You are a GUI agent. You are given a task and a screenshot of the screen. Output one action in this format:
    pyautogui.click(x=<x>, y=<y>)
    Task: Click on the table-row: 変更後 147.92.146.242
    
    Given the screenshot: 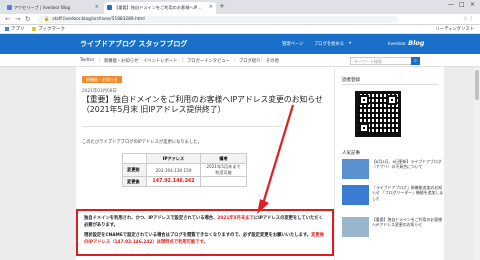 What is the action you would take?
    pyautogui.click(x=184, y=181)
    